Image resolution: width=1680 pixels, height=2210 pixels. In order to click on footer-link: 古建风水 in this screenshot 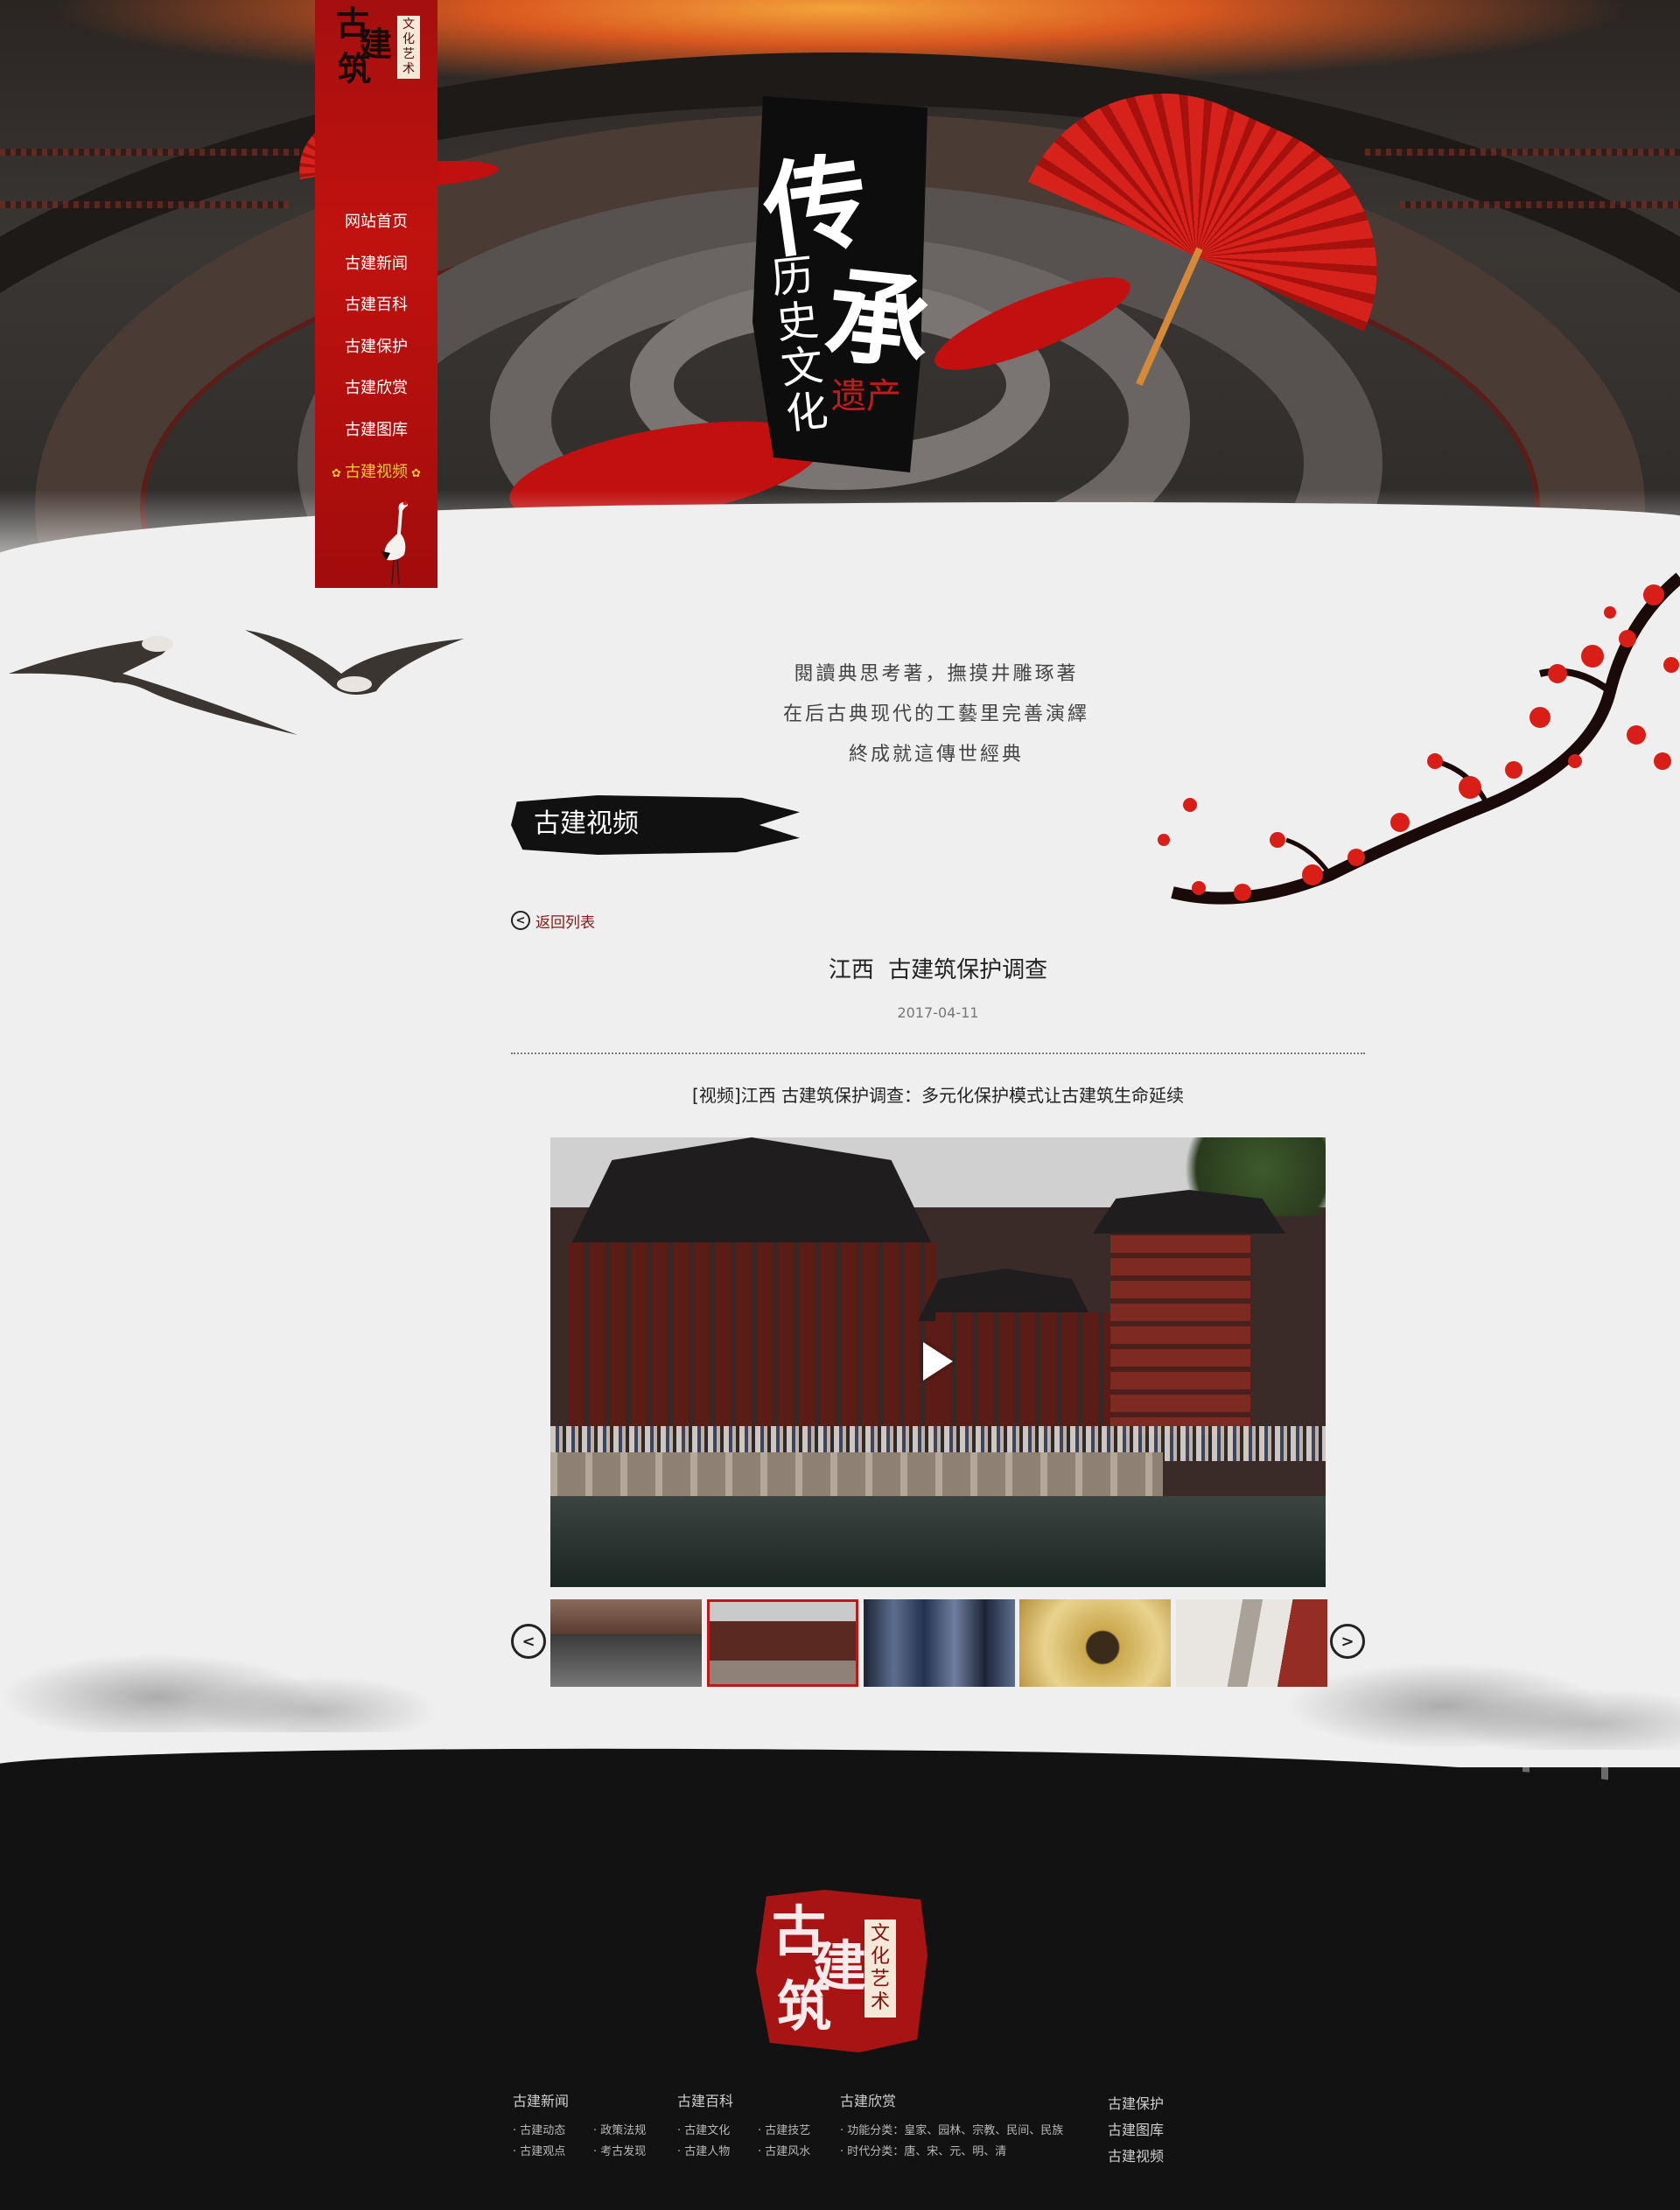, I will do `click(785, 2152)`.